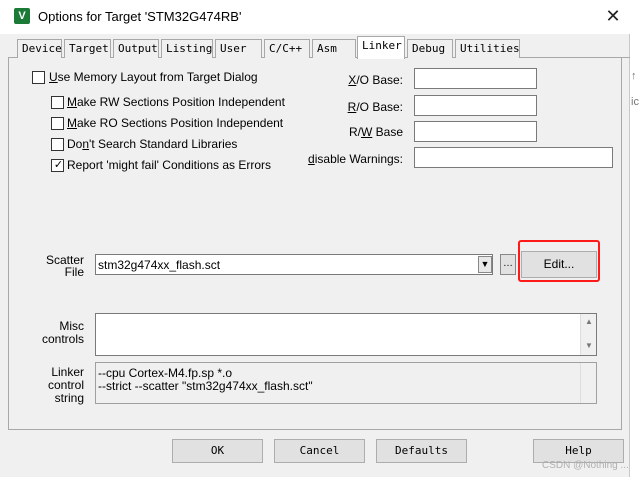 The width and height of the screenshot is (640, 477). Describe the element at coordinates (187, 48) in the screenshot. I see `tab-listing: Listing` at that location.